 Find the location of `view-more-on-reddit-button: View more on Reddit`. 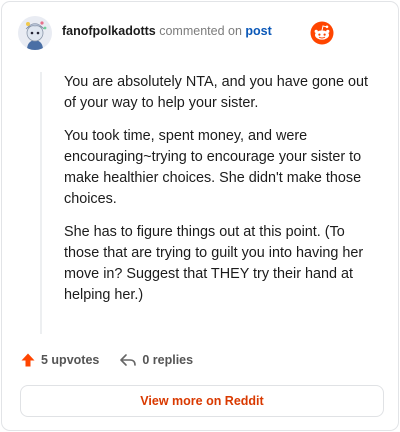

view-more-on-reddit-button: View more on Reddit is located at coordinates (202, 401).